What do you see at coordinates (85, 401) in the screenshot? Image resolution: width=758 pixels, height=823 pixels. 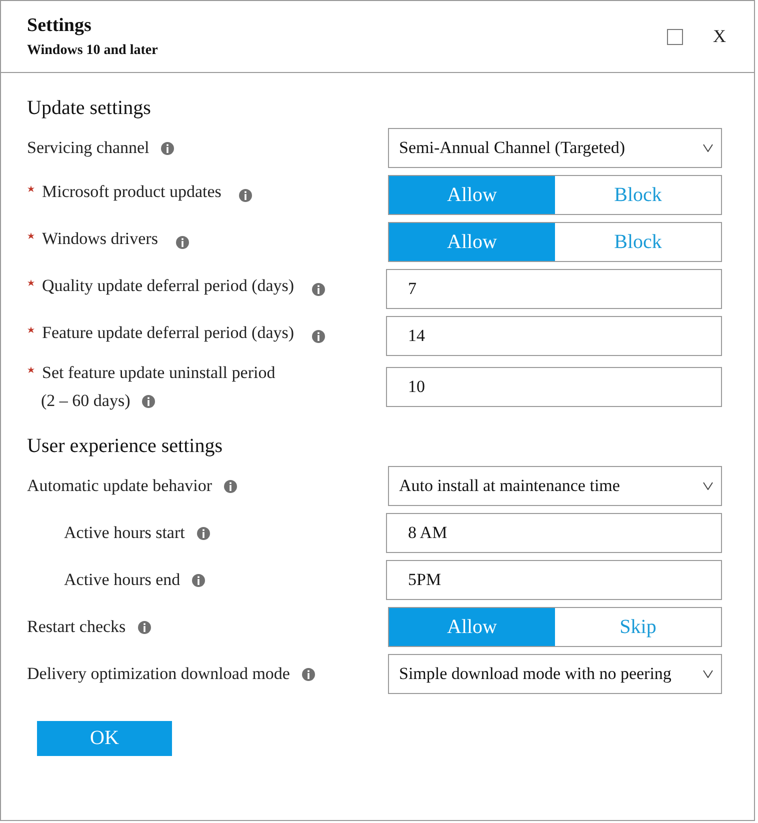 I see `field-note: (2 – 60 days)` at bounding box center [85, 401].